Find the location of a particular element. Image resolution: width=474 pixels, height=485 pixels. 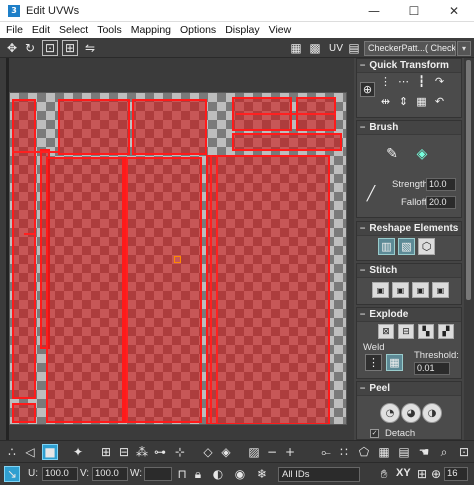

relax-brush-icon: ◈ is located at coordinates (422, 154).